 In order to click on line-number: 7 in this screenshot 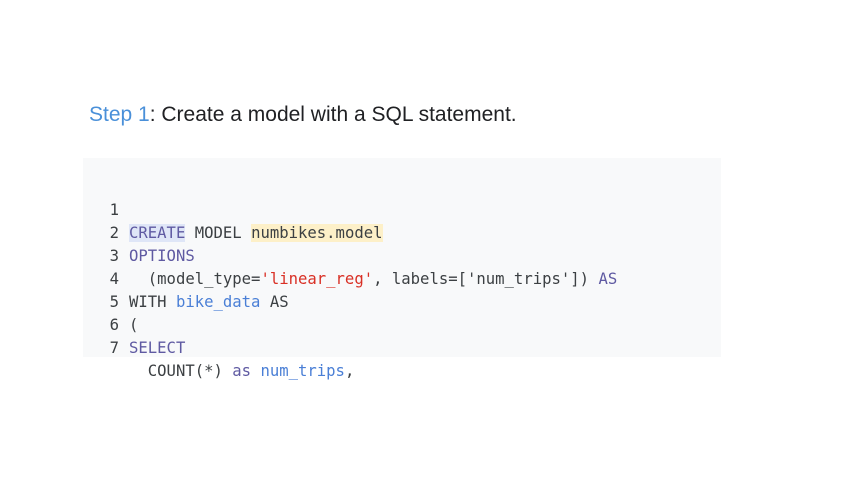, I will do `click(114, 348)`.